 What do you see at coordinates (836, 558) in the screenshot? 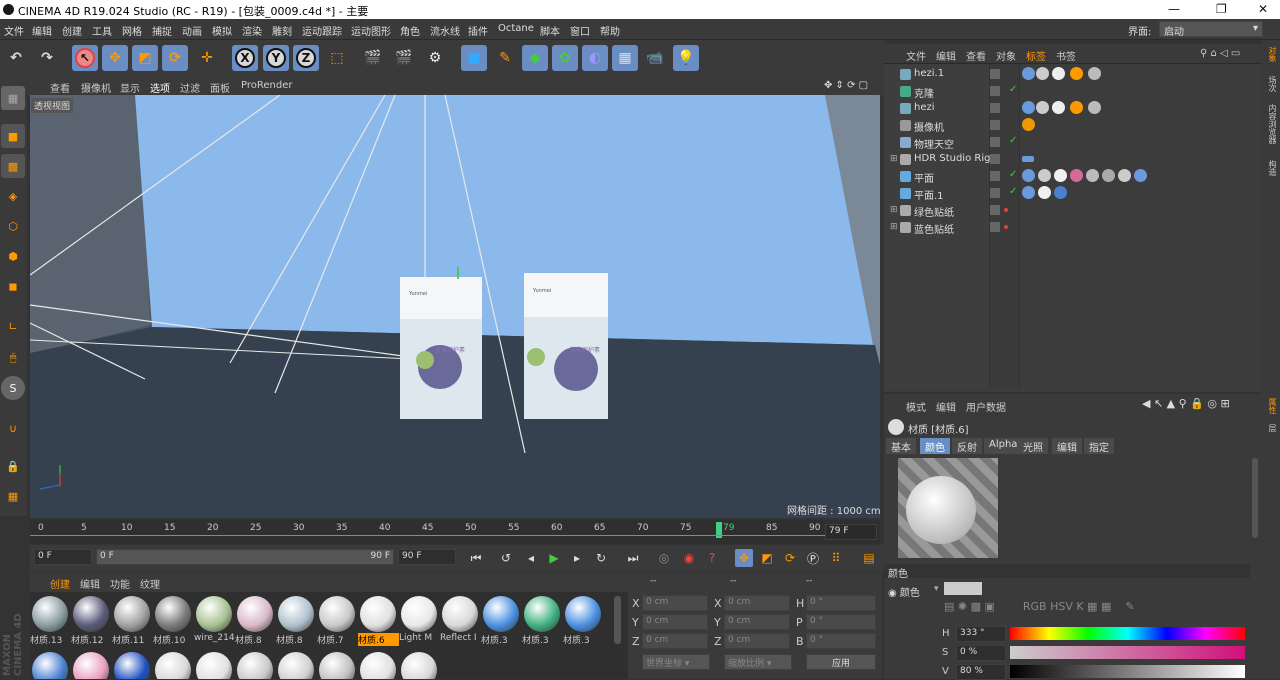
I see `key-pla-button: ⠿` at bounding box center [836, 558].